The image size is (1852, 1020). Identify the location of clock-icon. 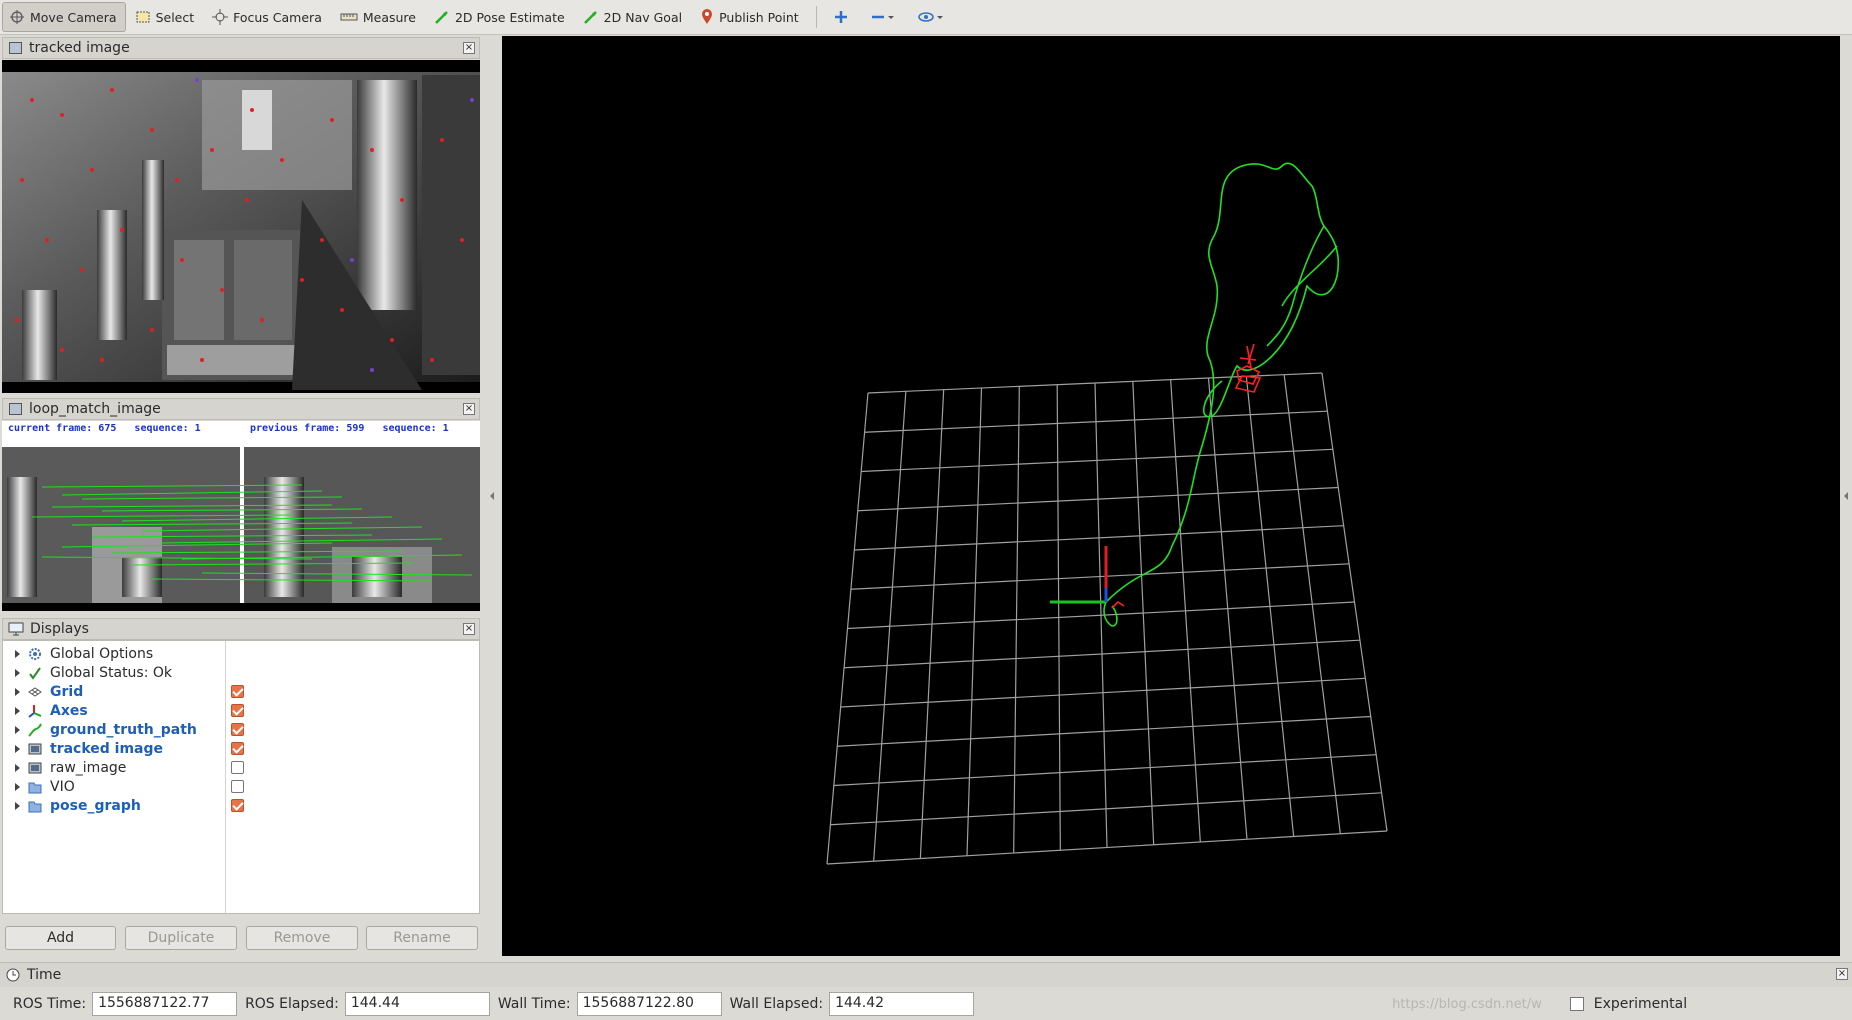
(13, 975).